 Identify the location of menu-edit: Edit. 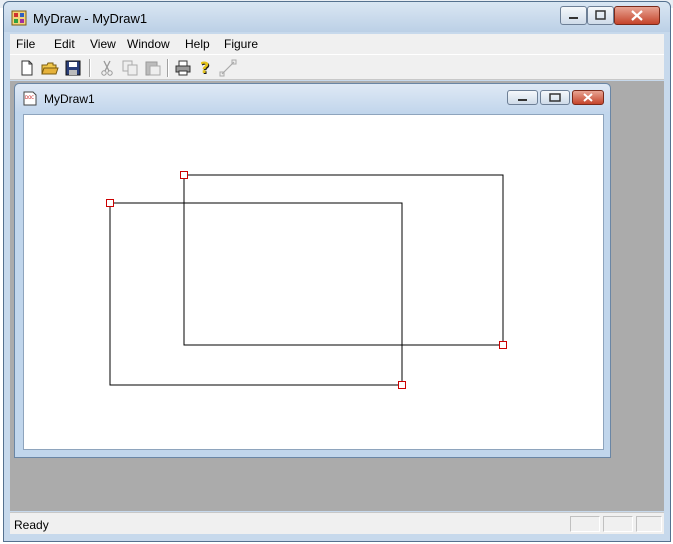
(64, 44).